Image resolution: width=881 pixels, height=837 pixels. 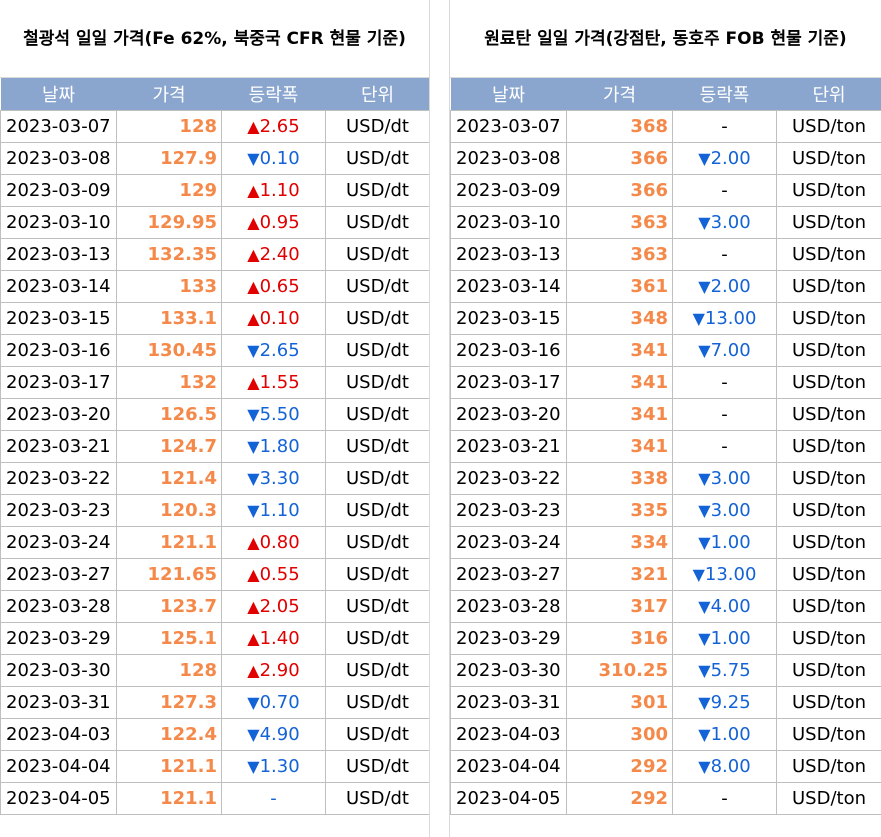 I want to click on change-value: ▼4.00, so click(x=724, y=606).